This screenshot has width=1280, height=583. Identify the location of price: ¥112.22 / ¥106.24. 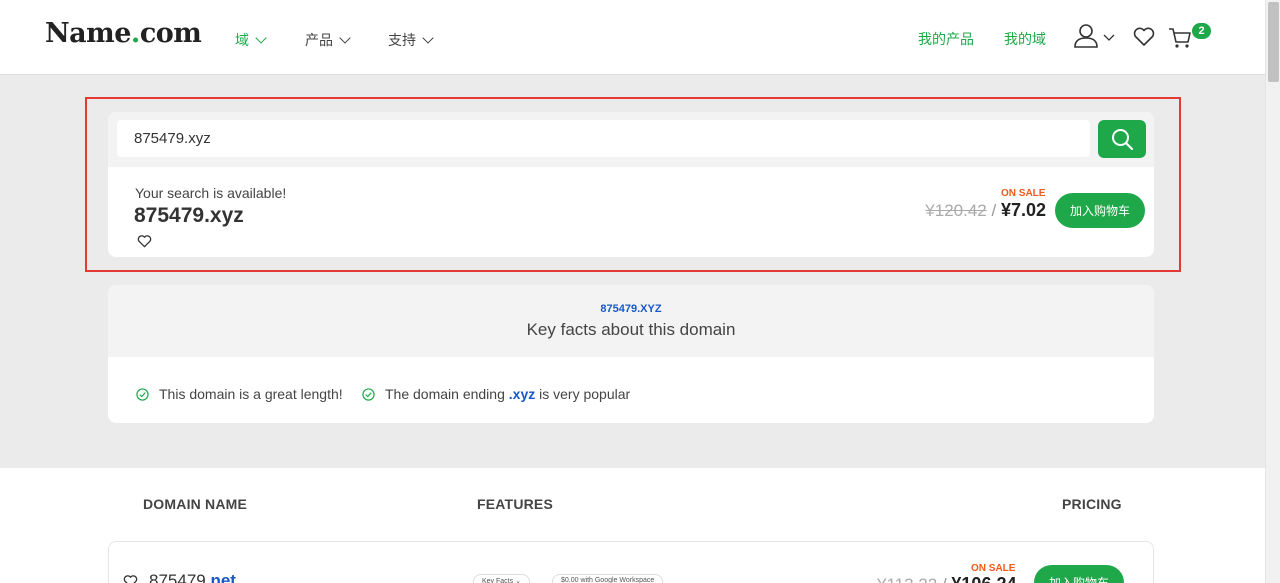
(946, 578).